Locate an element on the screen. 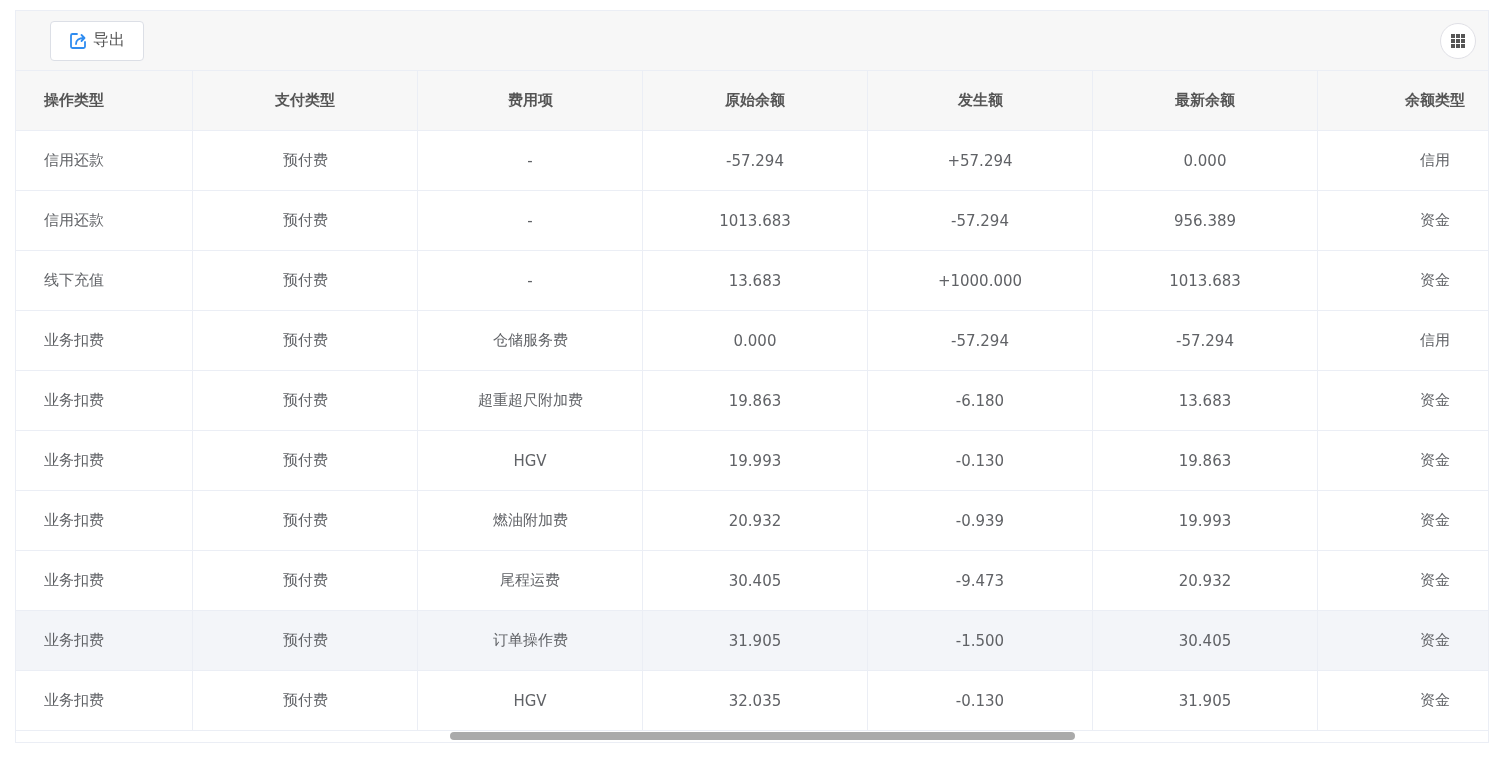 This screenshot has height=757, width=1501. table-cell: 尾程运费 is located at coordinates (530, 580).